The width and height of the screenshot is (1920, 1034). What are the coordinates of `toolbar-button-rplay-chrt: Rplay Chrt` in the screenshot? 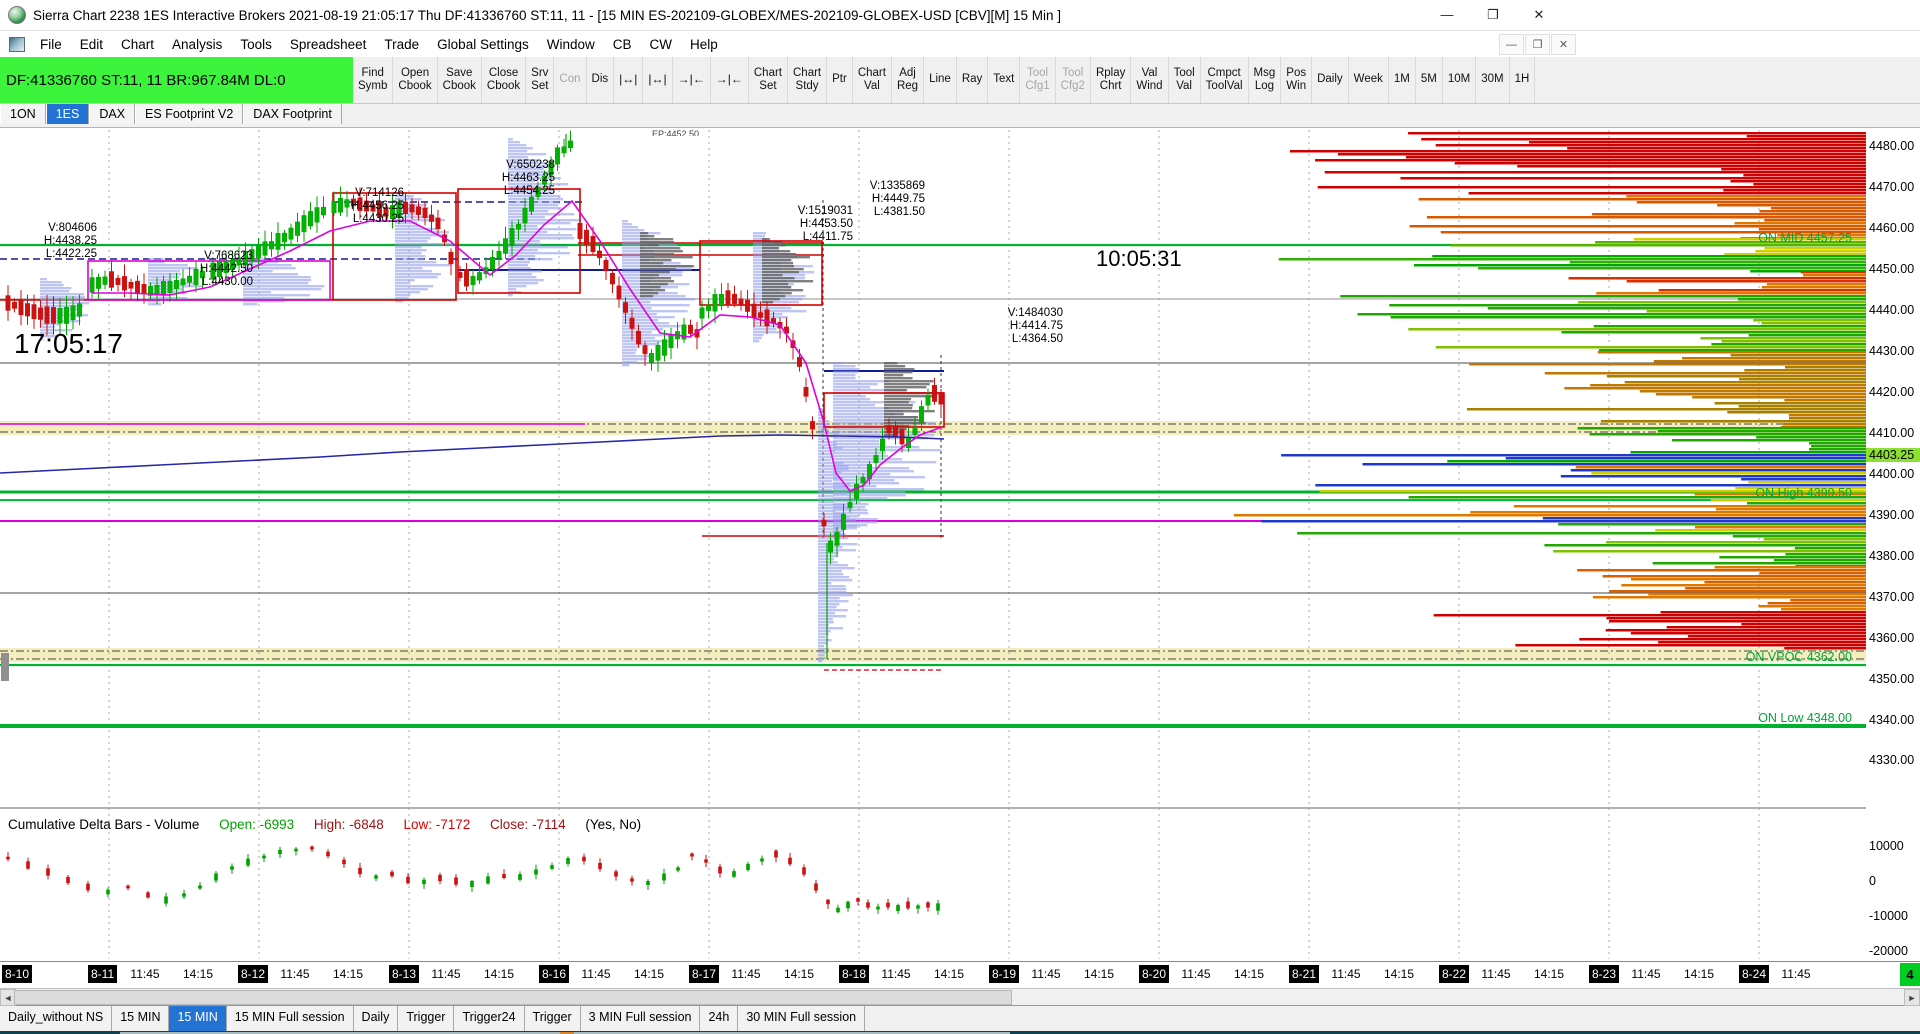 It's located at (1111, 80).